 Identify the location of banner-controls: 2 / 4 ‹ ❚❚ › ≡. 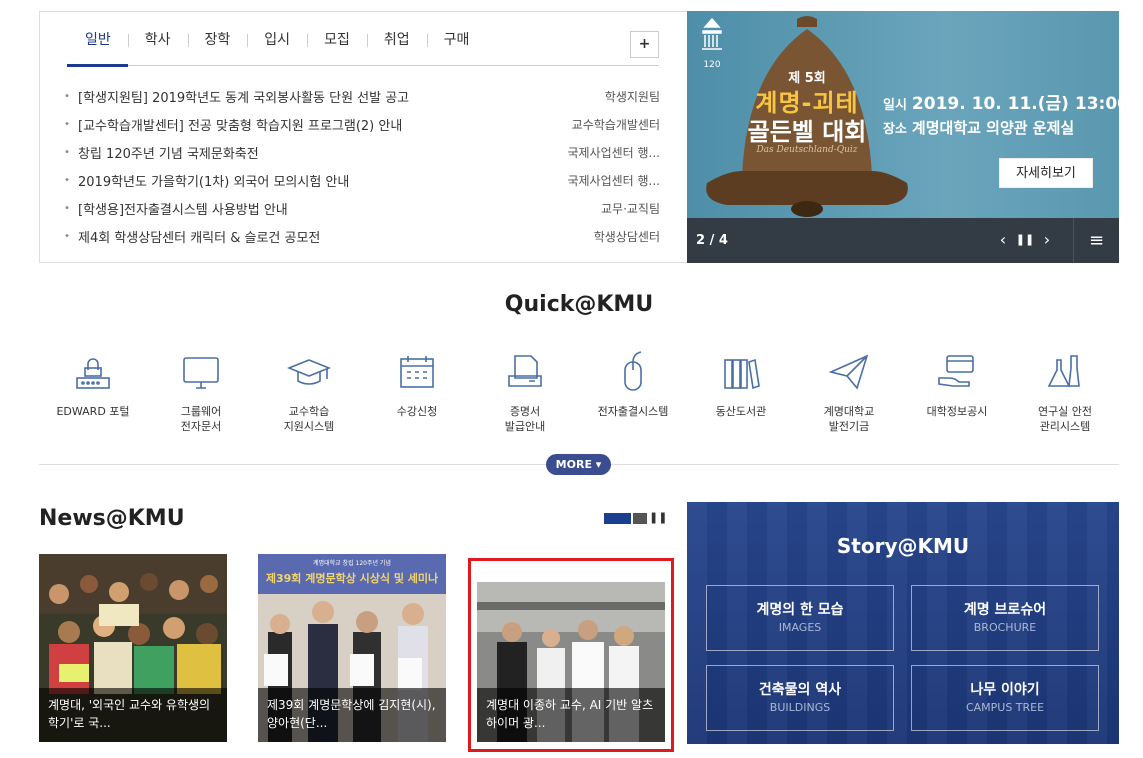
(903, 240).